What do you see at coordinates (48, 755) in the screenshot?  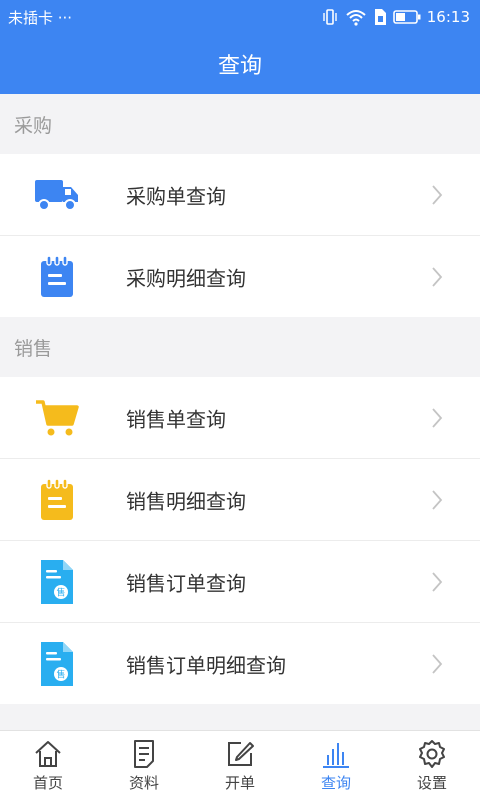 I see `home-icon` at bounding box center [48, 755].